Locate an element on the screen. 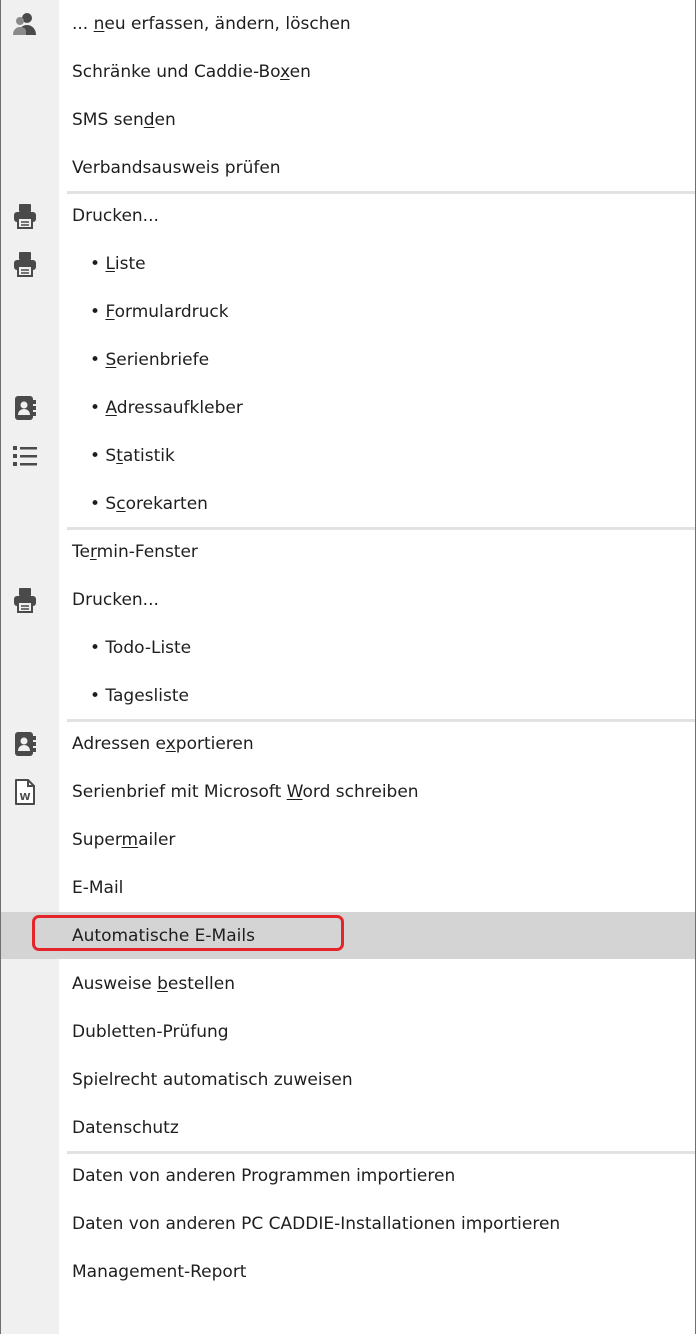 The height and width of the screenshot is (1334, 698). menu-item-label: Adressen exportieren is located at coordinates (163, 743).